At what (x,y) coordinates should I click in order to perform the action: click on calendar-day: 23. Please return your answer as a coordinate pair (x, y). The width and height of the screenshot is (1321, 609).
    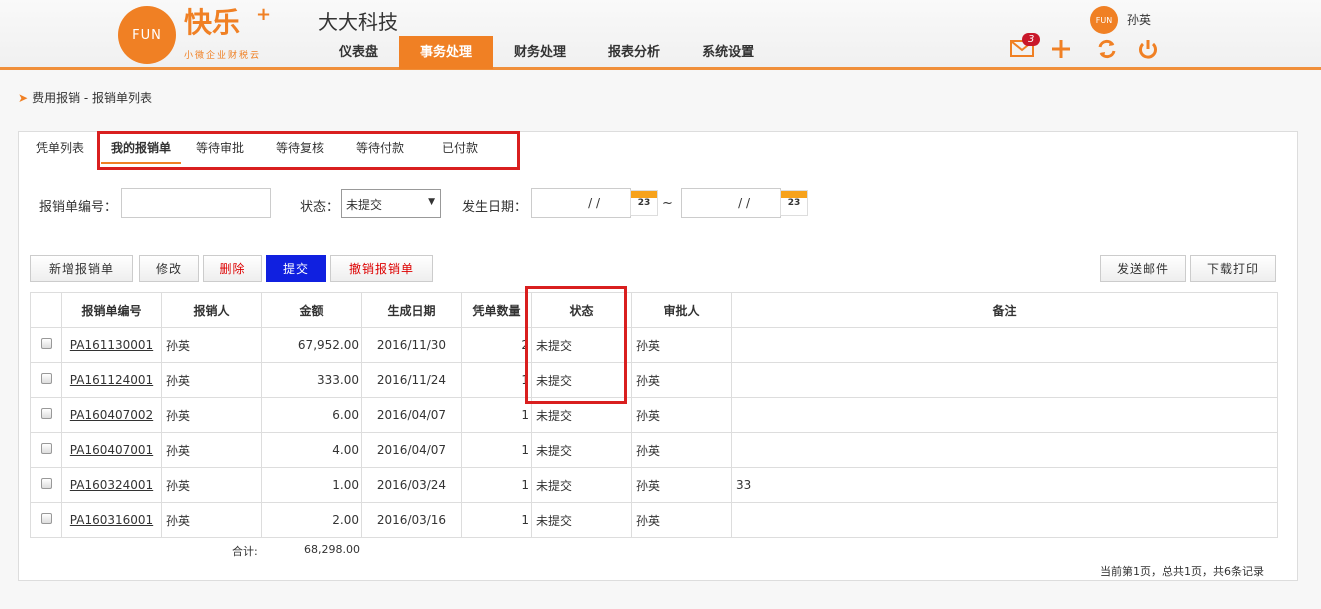
    Looking at the image, I should click on (644, 203).